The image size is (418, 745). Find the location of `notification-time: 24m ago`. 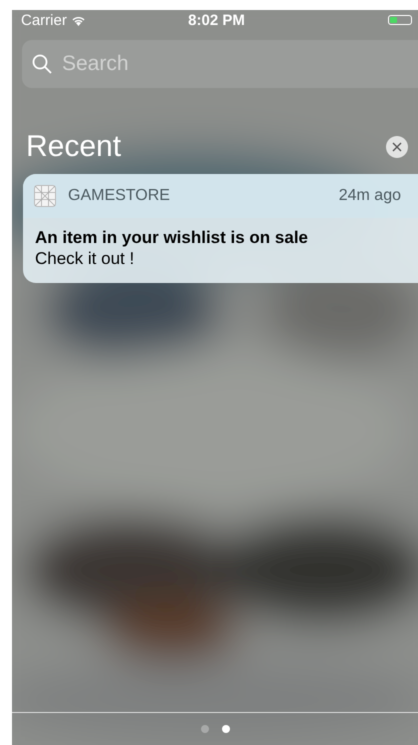

notification-time: 24m ago is located at coordinates (369, 196).